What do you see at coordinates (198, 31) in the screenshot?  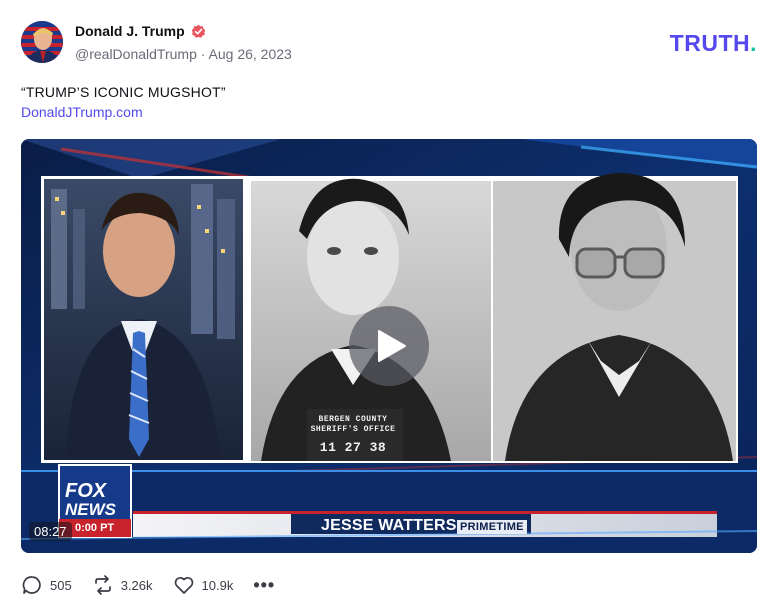 I see `verified-badge-icon` at bounding box center [198, 31].